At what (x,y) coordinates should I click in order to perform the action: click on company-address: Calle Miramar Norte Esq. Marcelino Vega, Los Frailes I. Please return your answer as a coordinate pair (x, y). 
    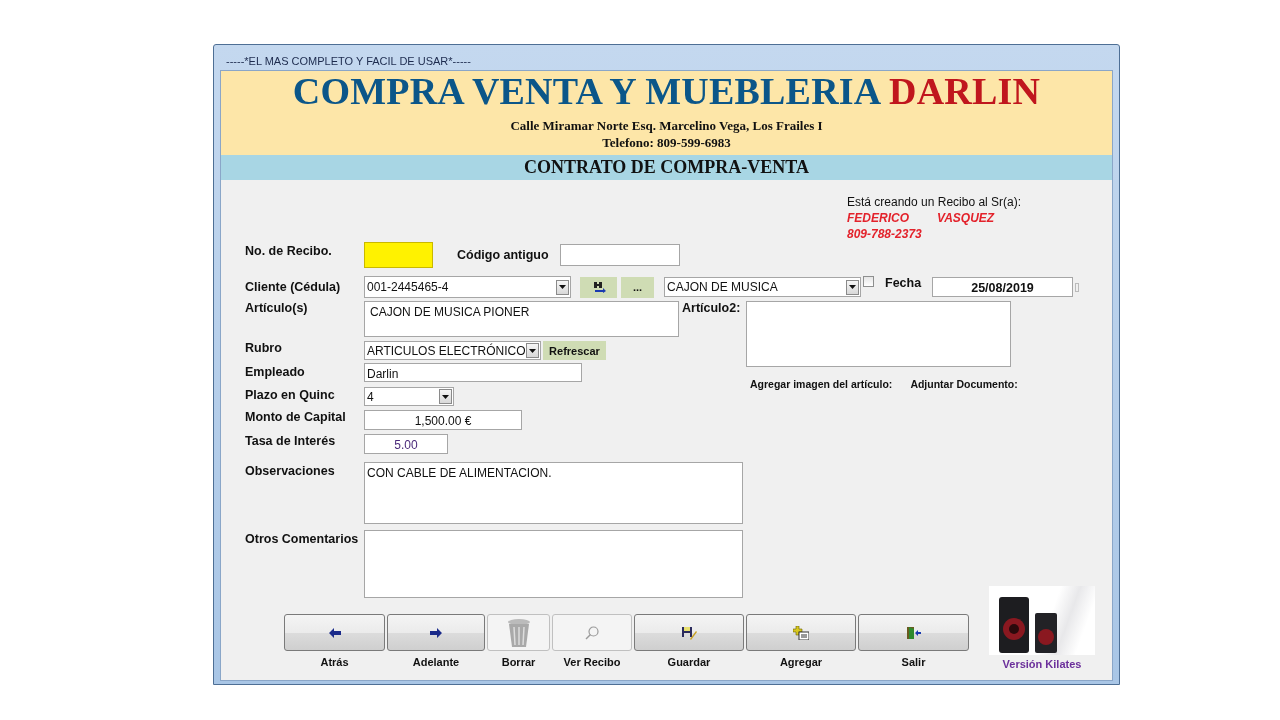
    Looking at the image, I should click on (666, 126).